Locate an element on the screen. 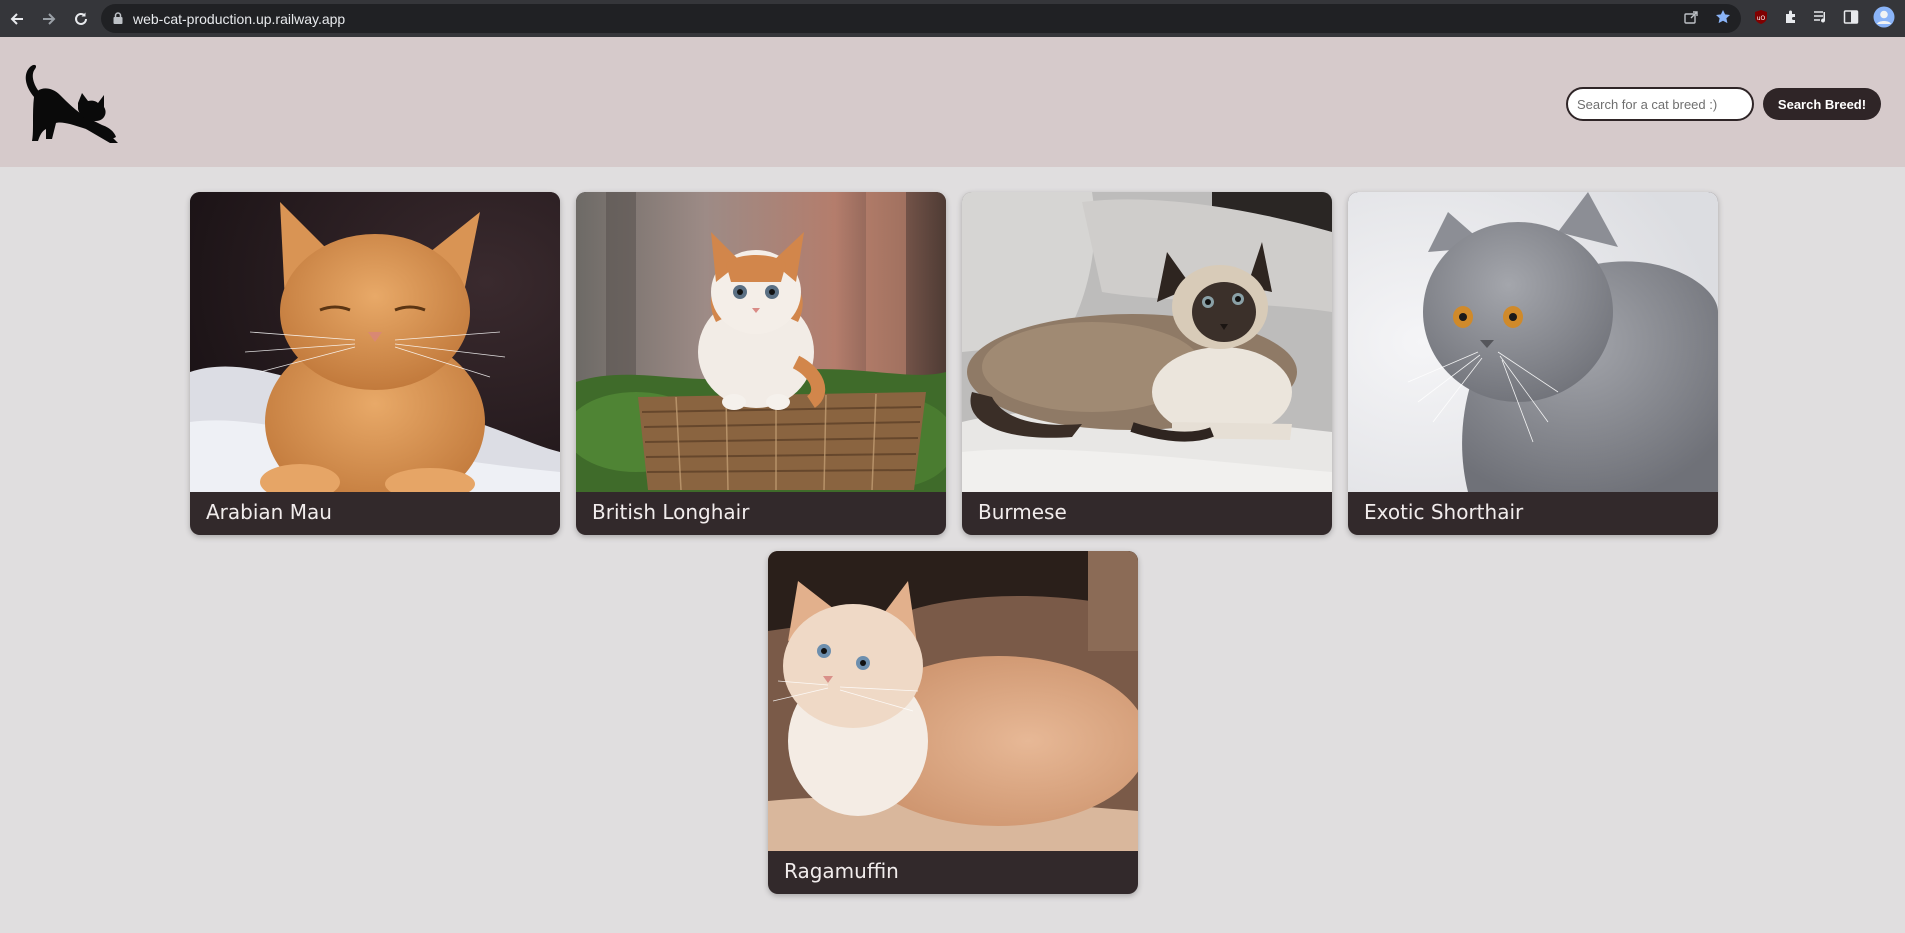  breed-card: Exotic Shorthair is located at coordinates (1533, 363).